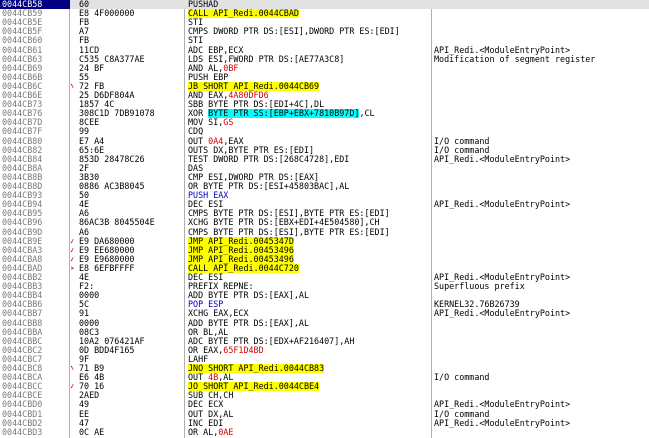 The image size is (649, 438). What do you see at coordinates (515, 59) in the screenshot?
I see `comment-cell: Modification of segment register` at bounding box center [515, 59].